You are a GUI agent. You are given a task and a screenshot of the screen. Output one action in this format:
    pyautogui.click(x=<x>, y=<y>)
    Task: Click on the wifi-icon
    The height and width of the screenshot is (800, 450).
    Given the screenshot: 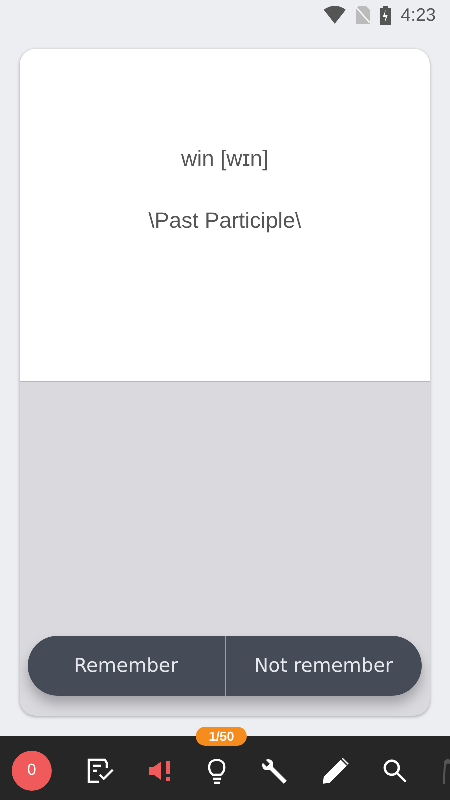 What is the action you would take?
    pyautogui.click(x=335, y=15)
    